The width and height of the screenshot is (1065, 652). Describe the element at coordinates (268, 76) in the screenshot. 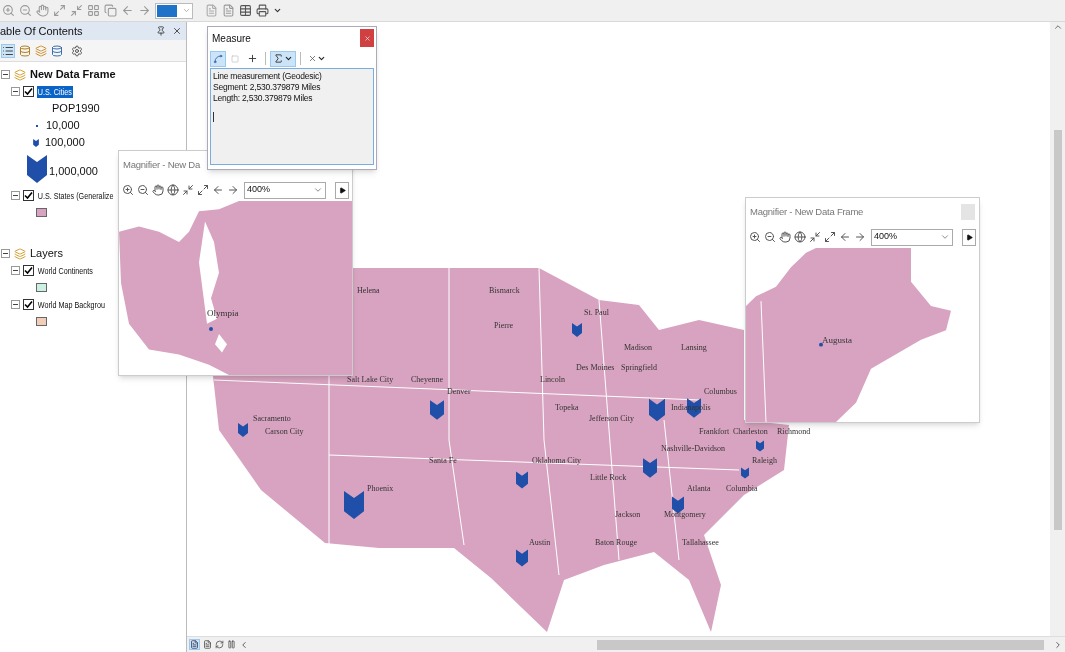

I see `measurement-text: Line measurement (Geodesic)` at that location.